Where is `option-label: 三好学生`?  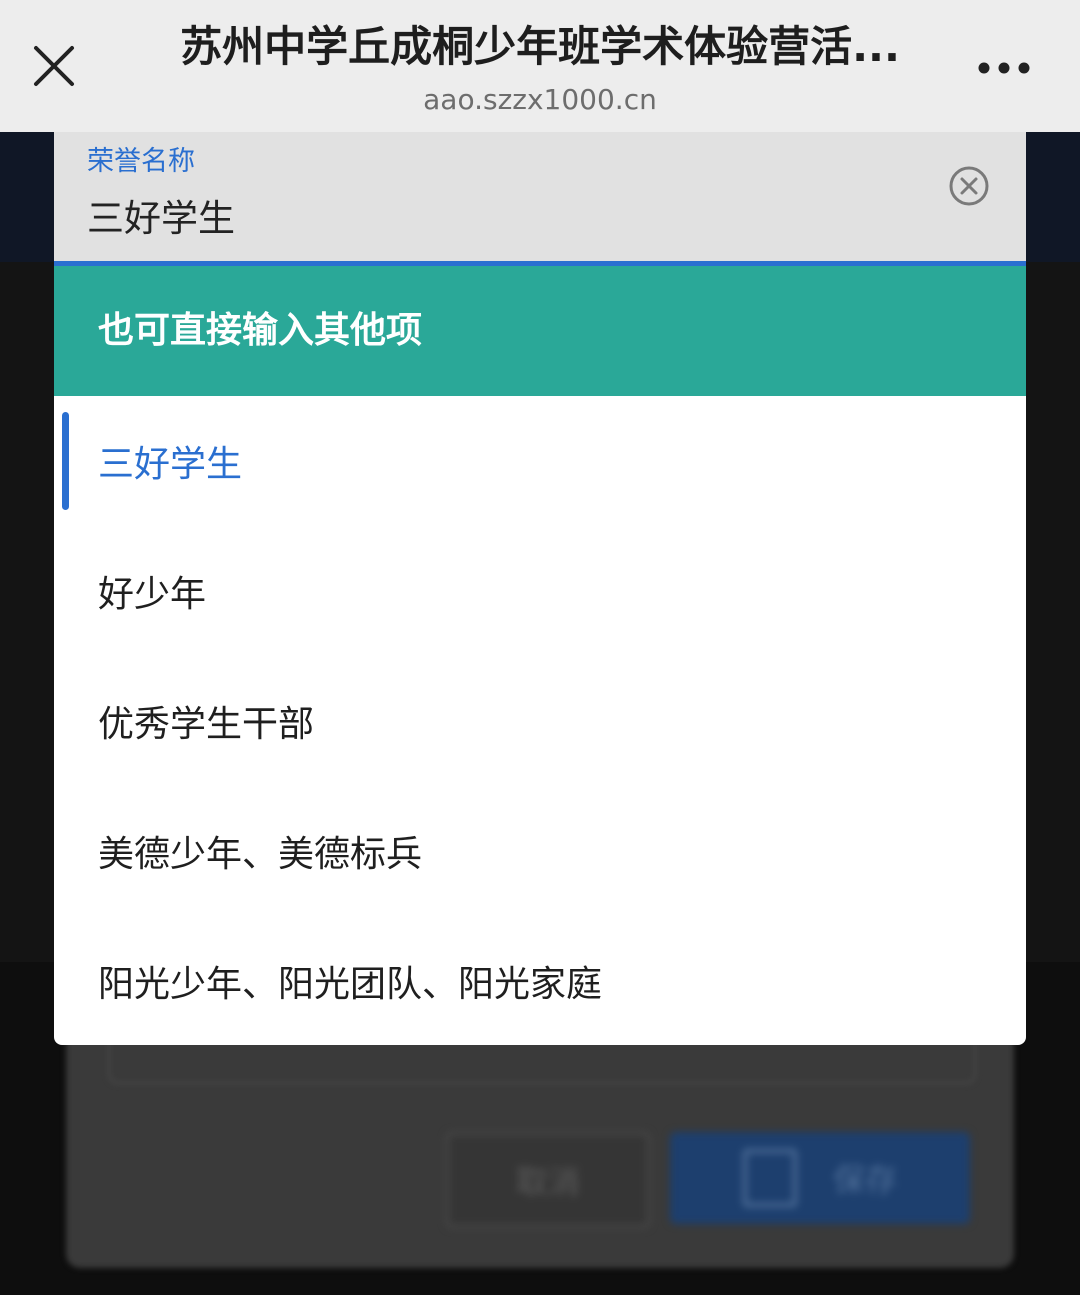
option-label: 三好学生 is located at coordinates (170, 464).